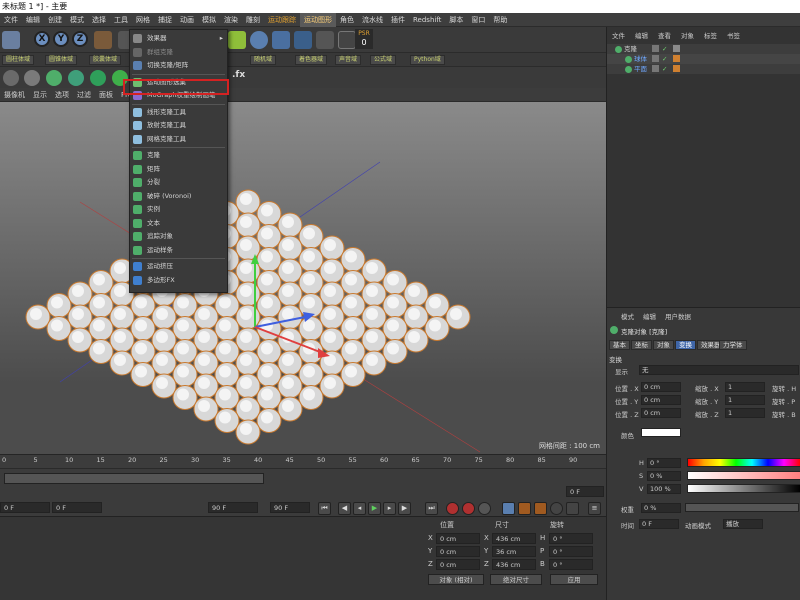 Image resolution: width=800 pixels, height=600 pixels. What do you see at coordinates (664, 476) in the screenshot?
I see `hsv-value: 0 %` at bounding box center [664, 476].